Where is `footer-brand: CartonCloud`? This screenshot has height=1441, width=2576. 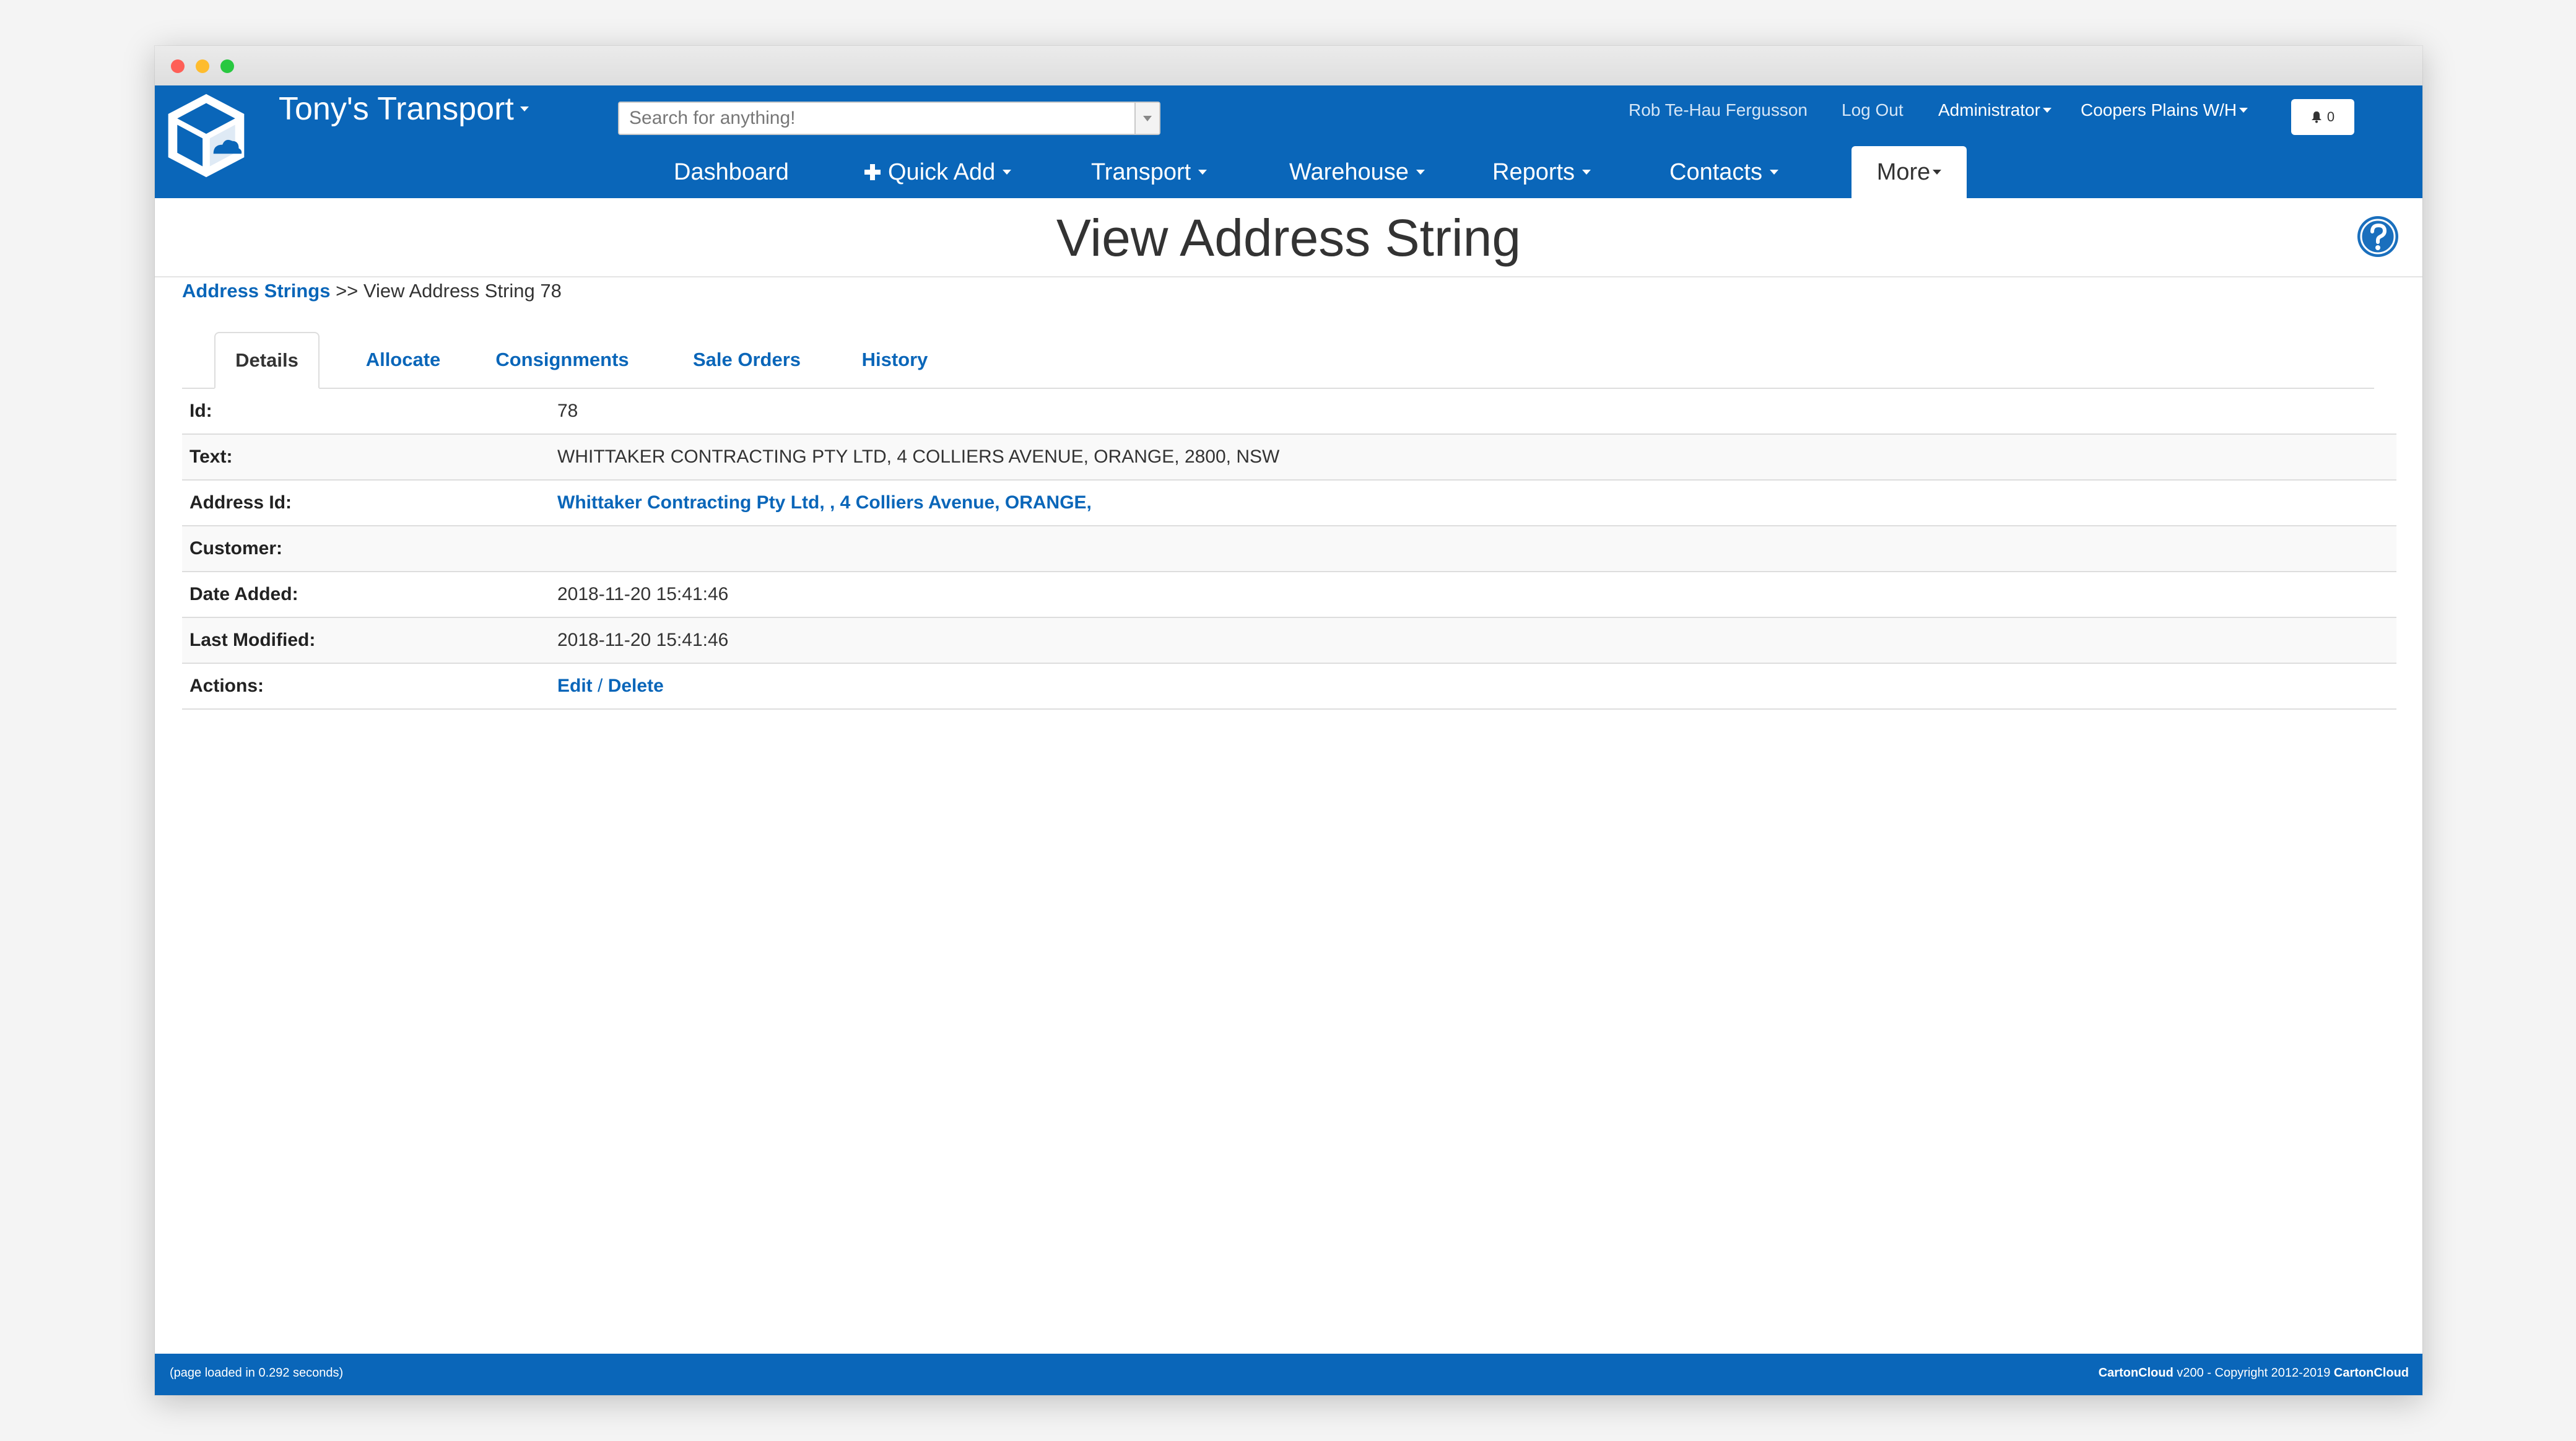 footer-brand: CartonCloud is located at coordinates (2136, 1373).